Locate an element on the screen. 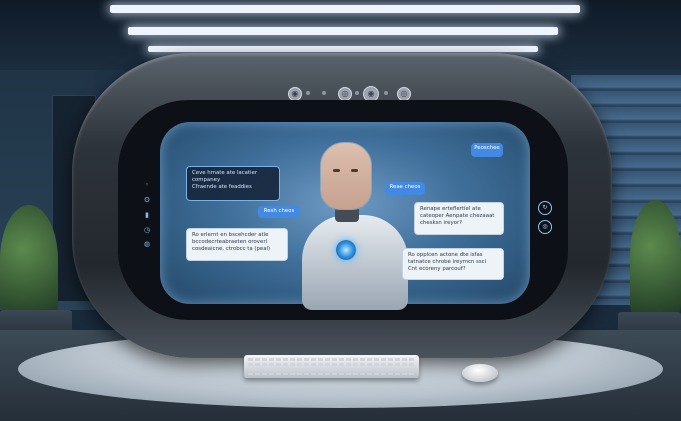 Image resolution: width=681 pixels, height=421 pixels. chat-line: Ro erlernt en bscehcder atle is located at coordinates (230, 235).